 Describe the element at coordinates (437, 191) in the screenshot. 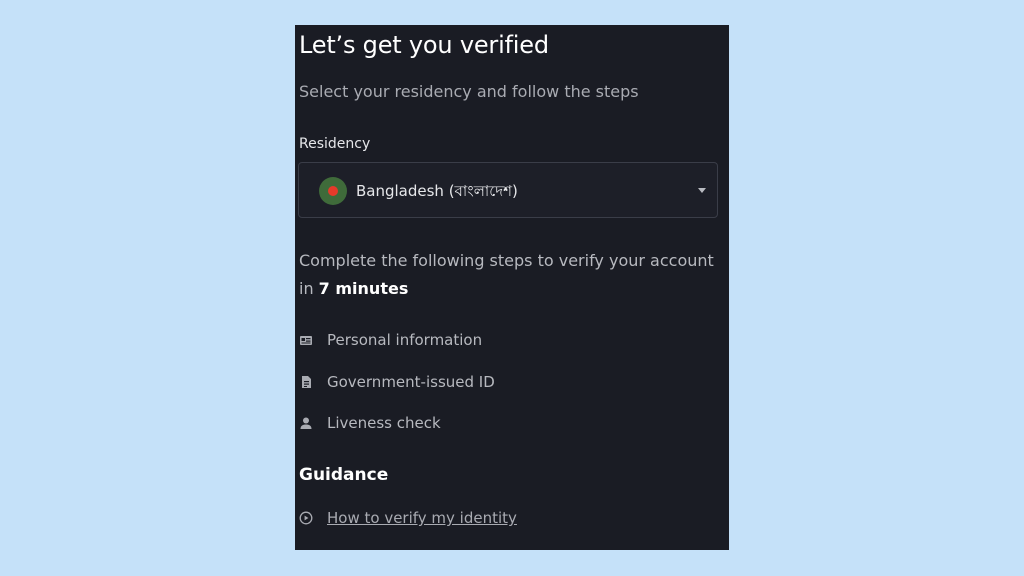

I see `residency-selected-value: Bangladesh (বাংলাদেশ)` at that location.